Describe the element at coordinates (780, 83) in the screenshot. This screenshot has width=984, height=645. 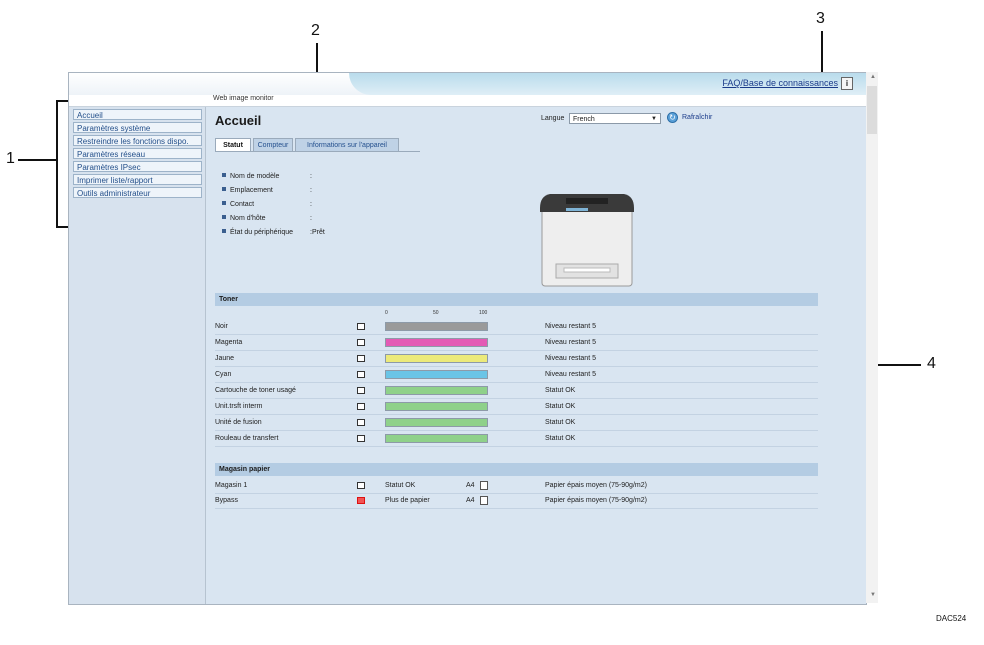
I see `faq-link: FAQ/Base de connaissances` at that location.